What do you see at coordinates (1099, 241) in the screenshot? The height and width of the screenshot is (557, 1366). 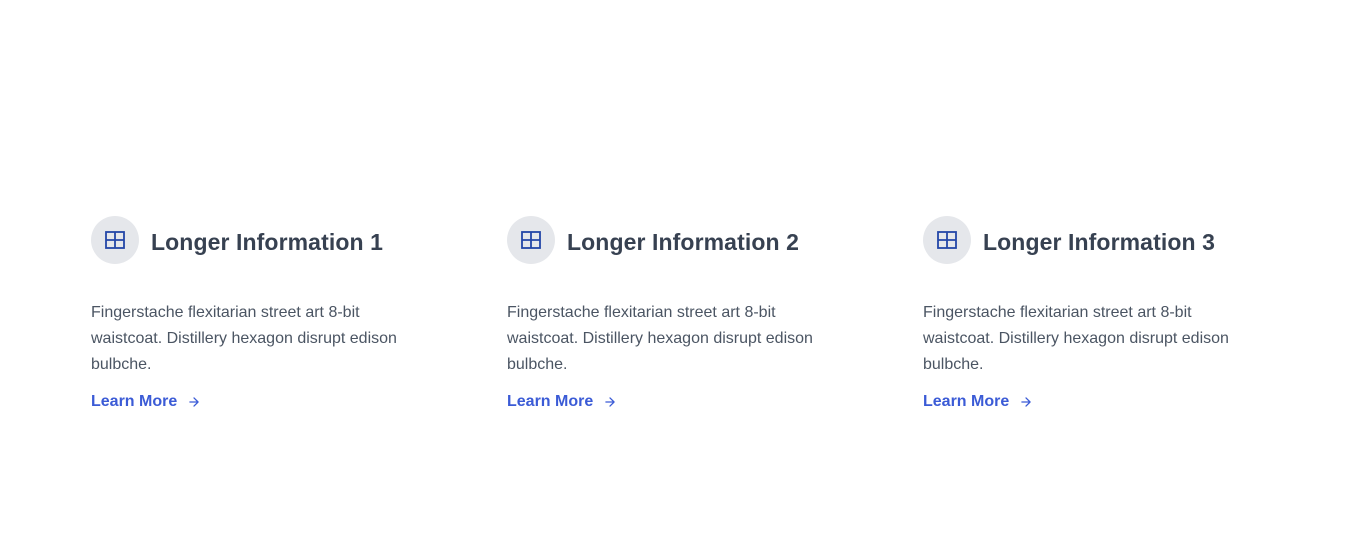 I see `card-title: Longer Information 3` at bounding box center [1099, 241].